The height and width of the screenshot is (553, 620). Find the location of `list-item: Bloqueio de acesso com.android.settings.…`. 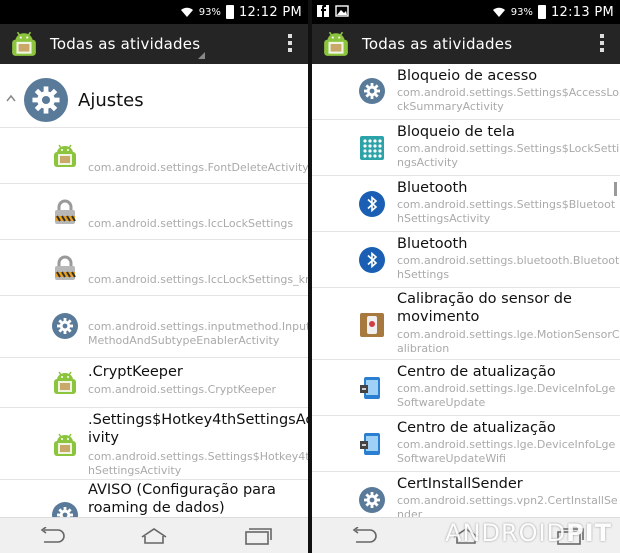

list-item: Bloqueio de acesso com.android.settings.… is located at coordinates (466, 92).